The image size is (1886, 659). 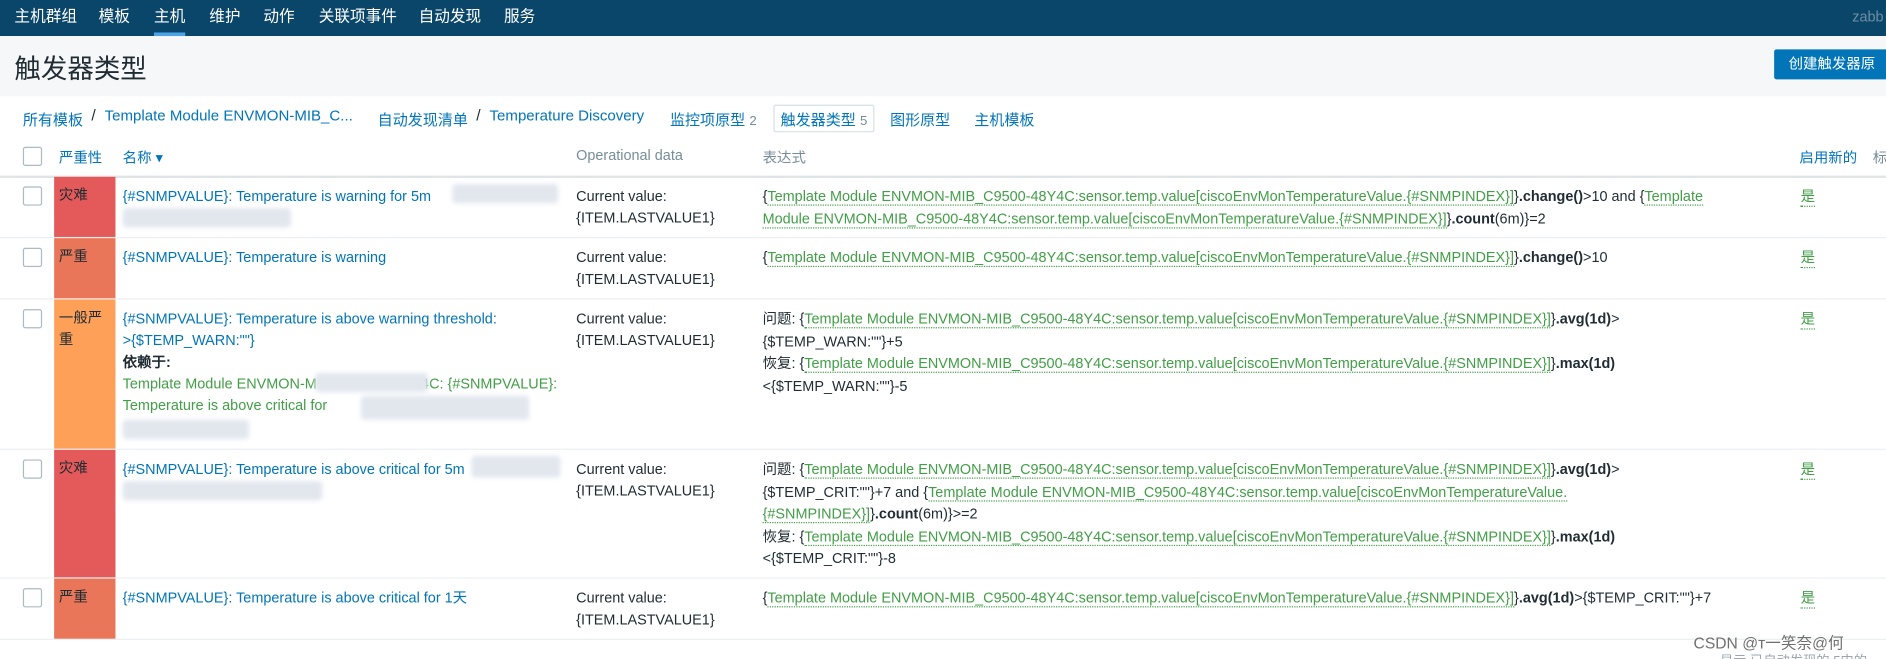 I want to click on breadcrumb-discovery-list: 自动发现清单, so click(x=423, y=118).